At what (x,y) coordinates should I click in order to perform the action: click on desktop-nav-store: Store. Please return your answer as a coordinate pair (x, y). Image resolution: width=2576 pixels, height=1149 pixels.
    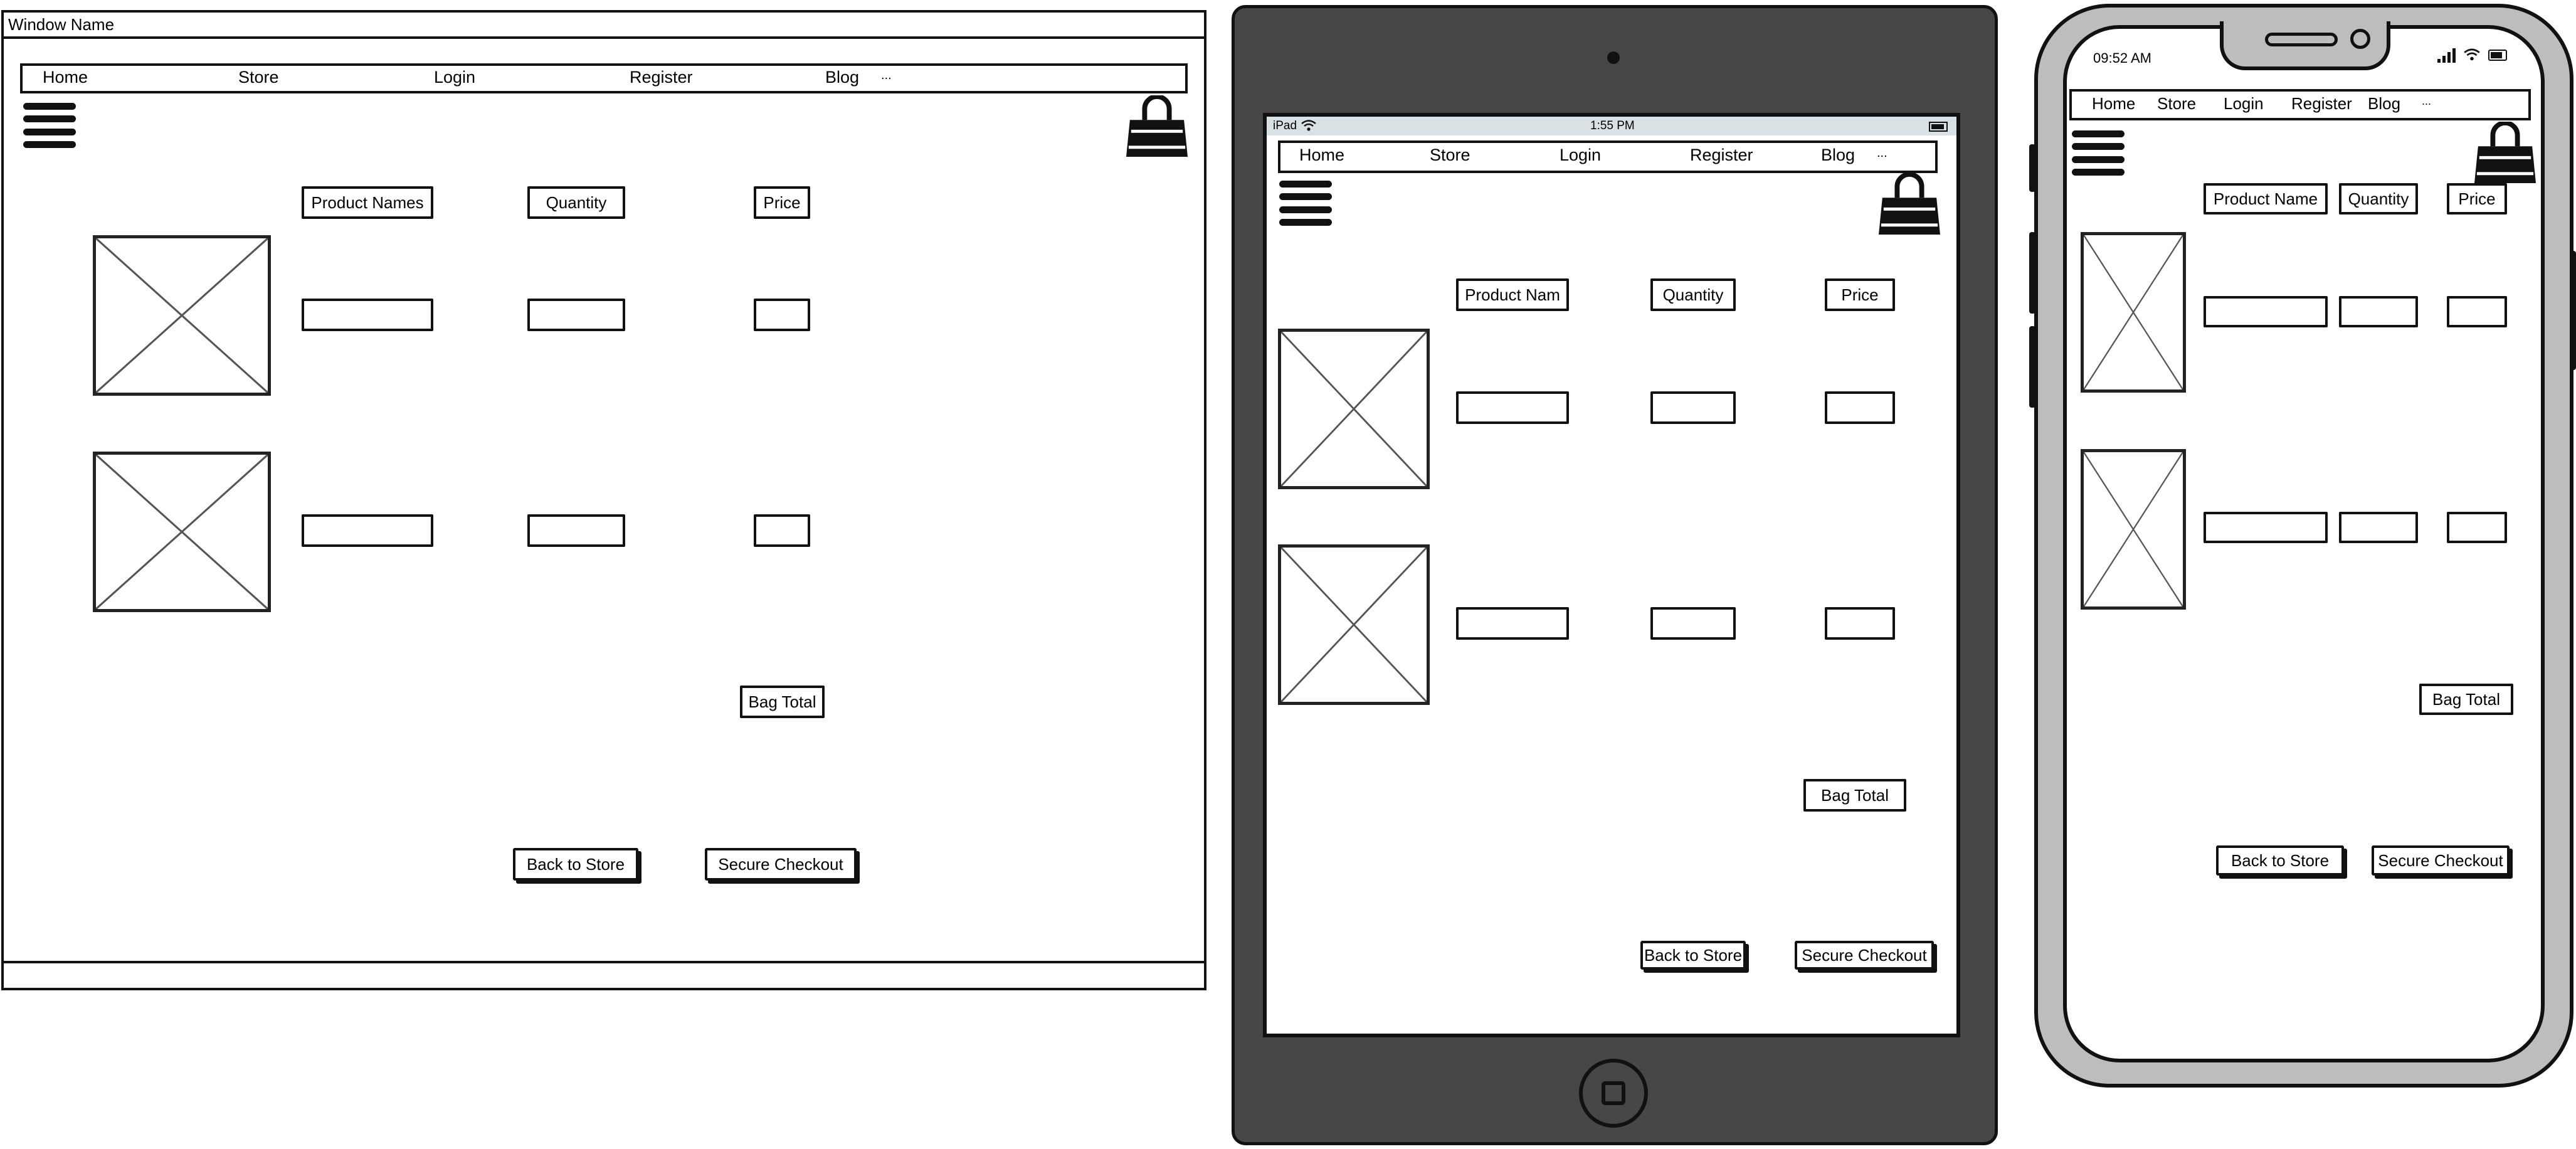
    Looking at the image, I should click on (258, 77).